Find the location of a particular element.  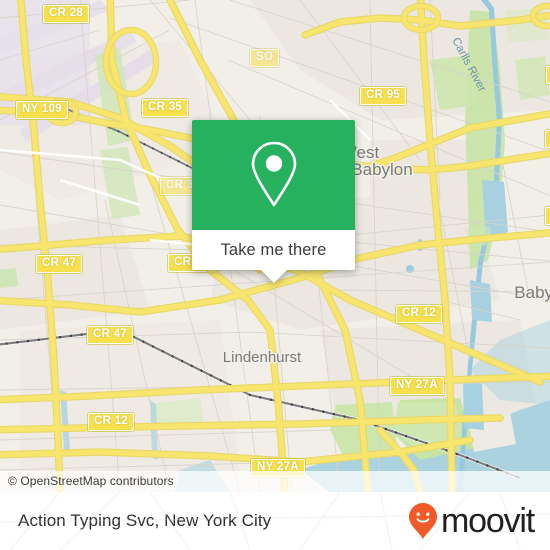

moovit-pin-icon is located at coordinates (423, 521).